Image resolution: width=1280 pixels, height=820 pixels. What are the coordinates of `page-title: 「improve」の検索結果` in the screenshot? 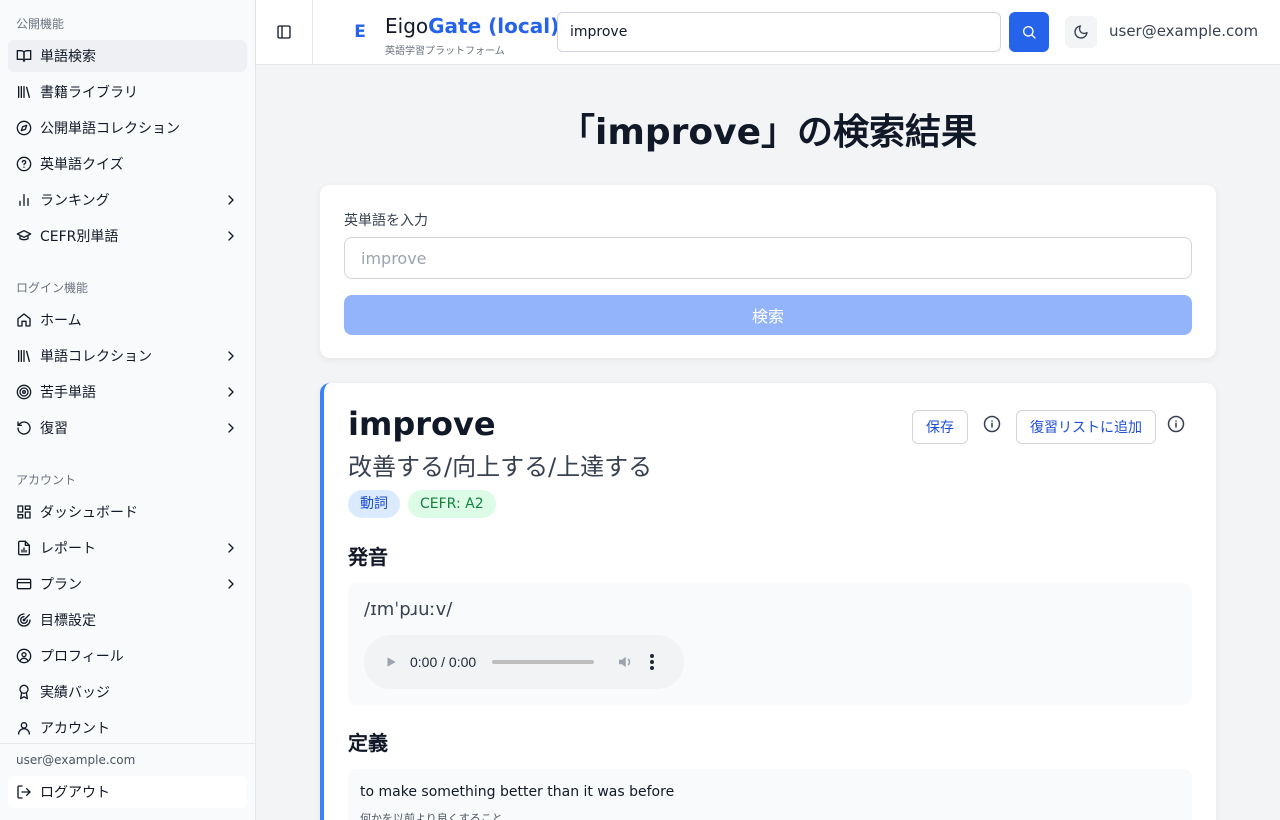 It's located at (768, 132).